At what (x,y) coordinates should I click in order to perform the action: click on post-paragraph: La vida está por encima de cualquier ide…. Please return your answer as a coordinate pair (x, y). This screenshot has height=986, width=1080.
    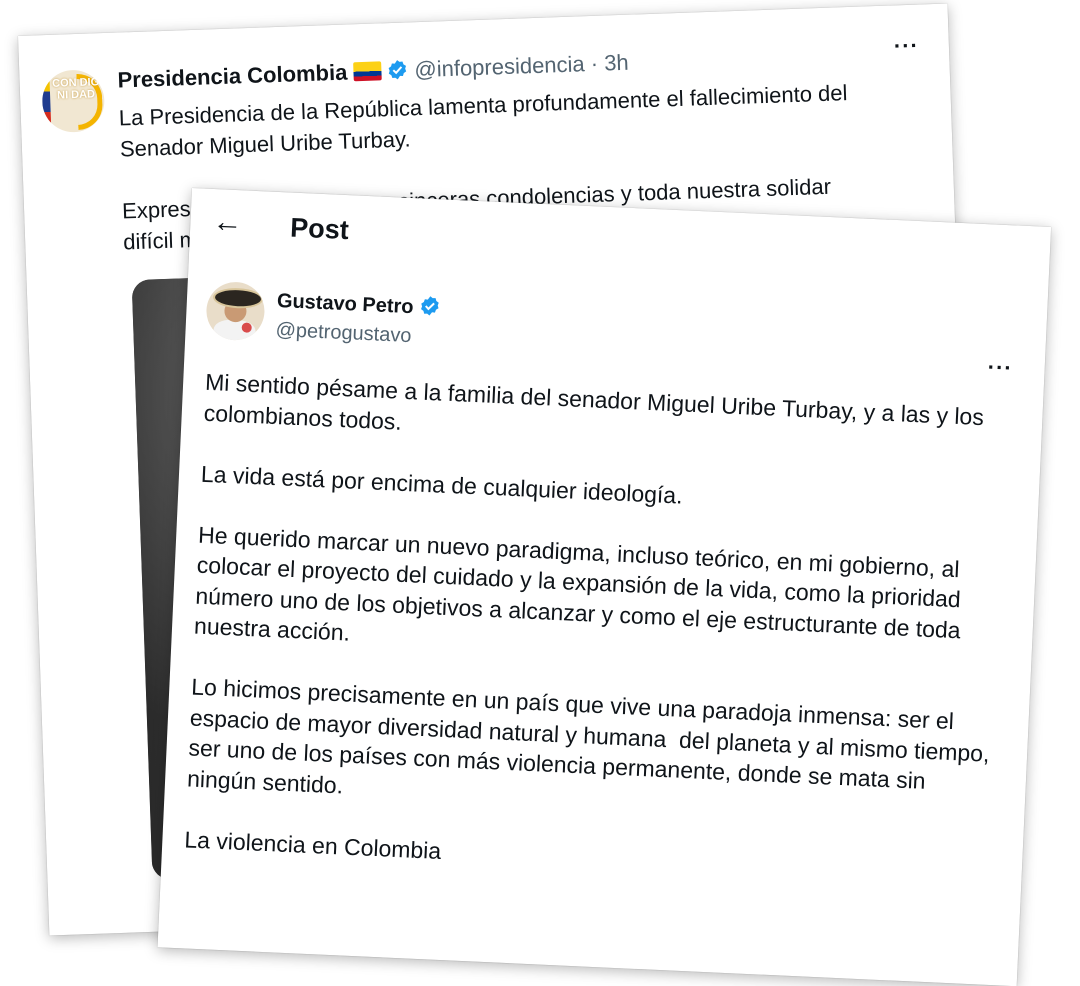
    Looking at the image, I should click on (442, 484).